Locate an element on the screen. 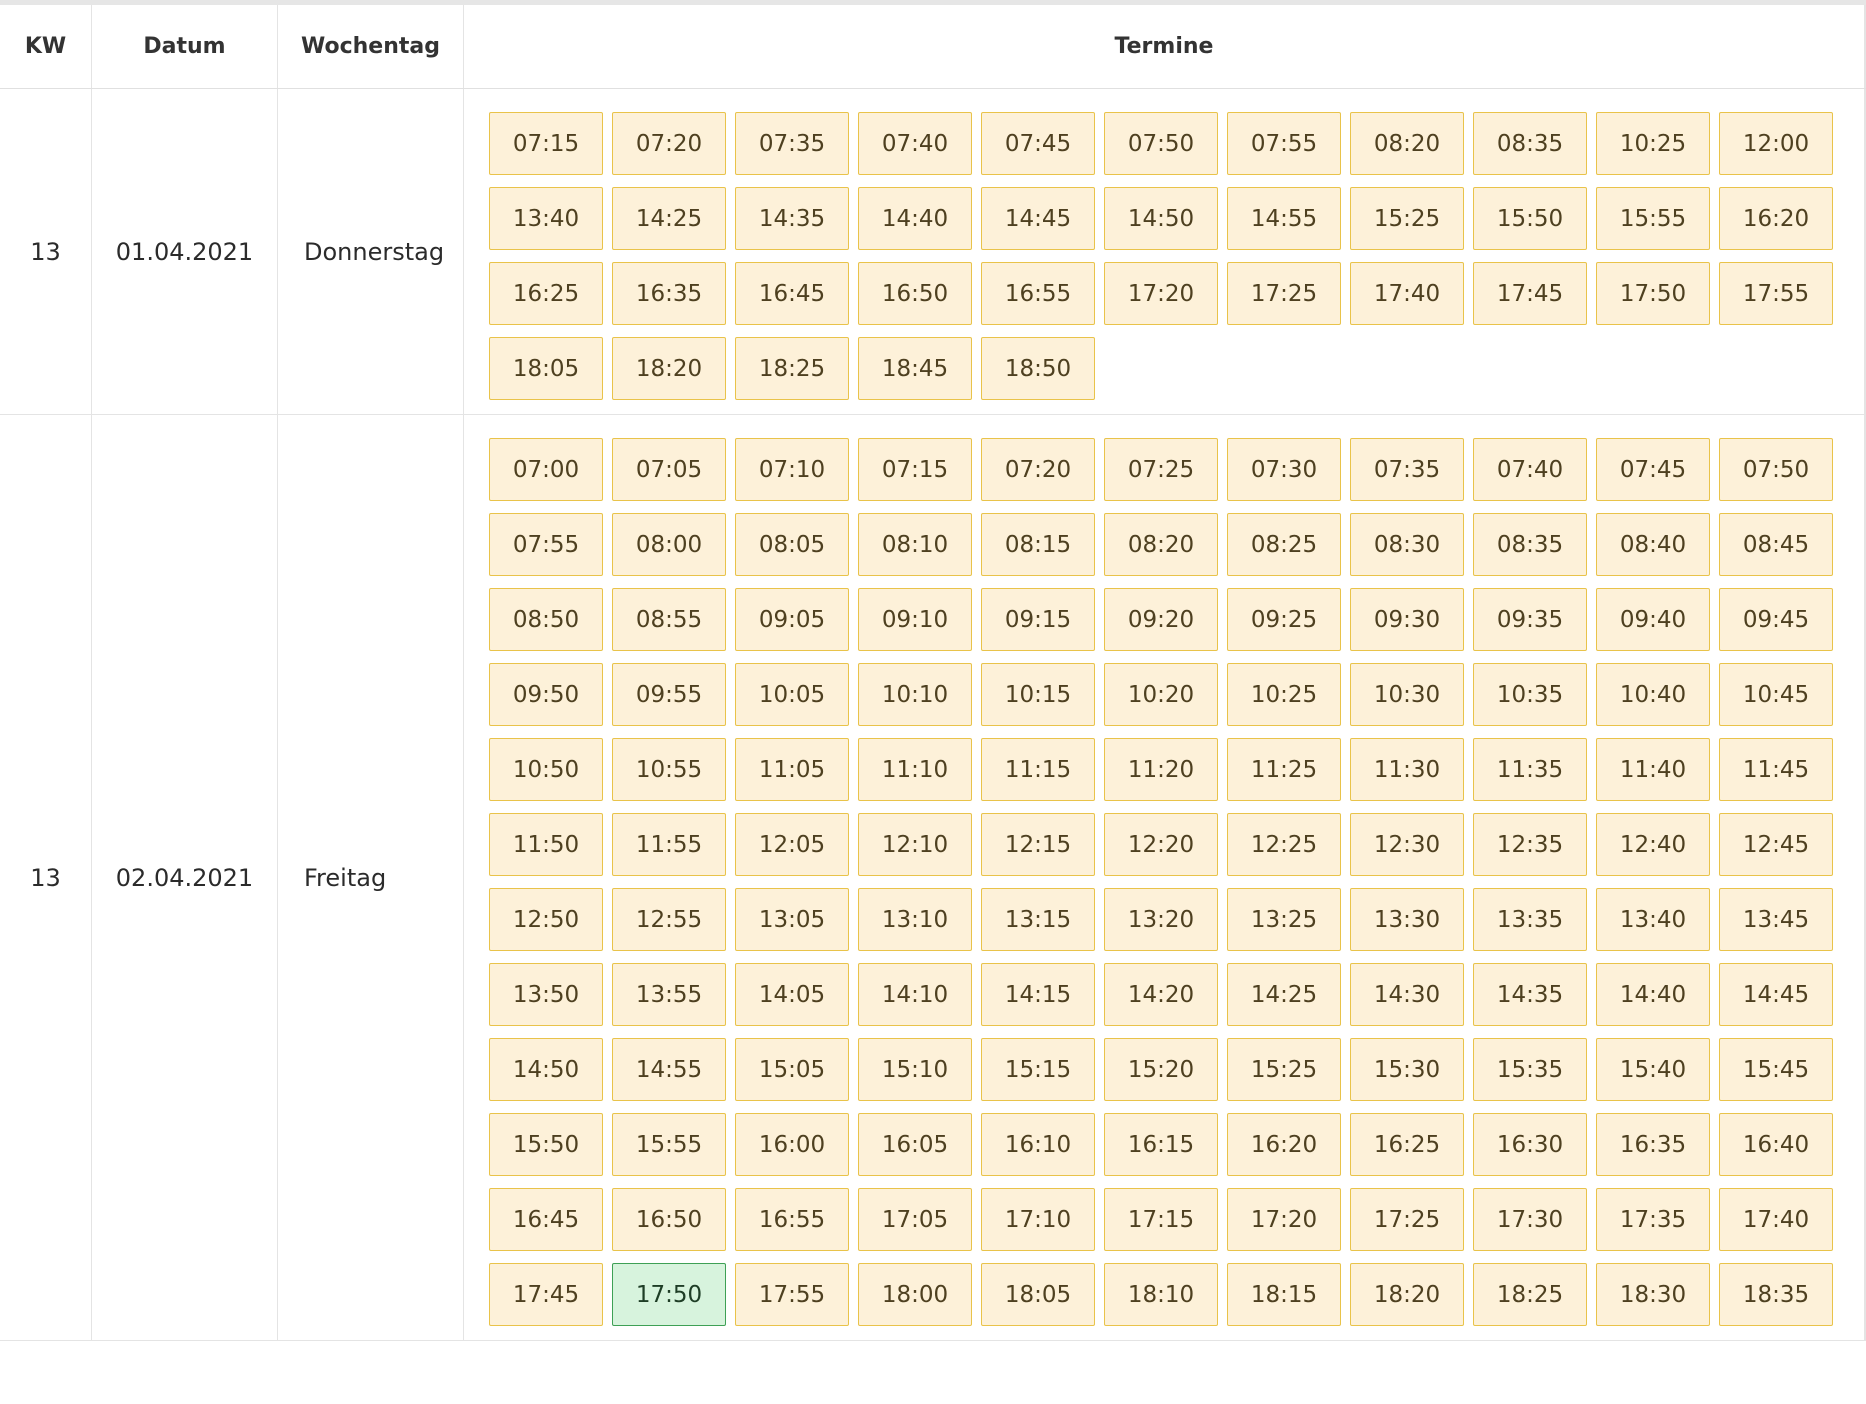  time-slot-button: 15:30 is located at coordinates (1407, 1069).